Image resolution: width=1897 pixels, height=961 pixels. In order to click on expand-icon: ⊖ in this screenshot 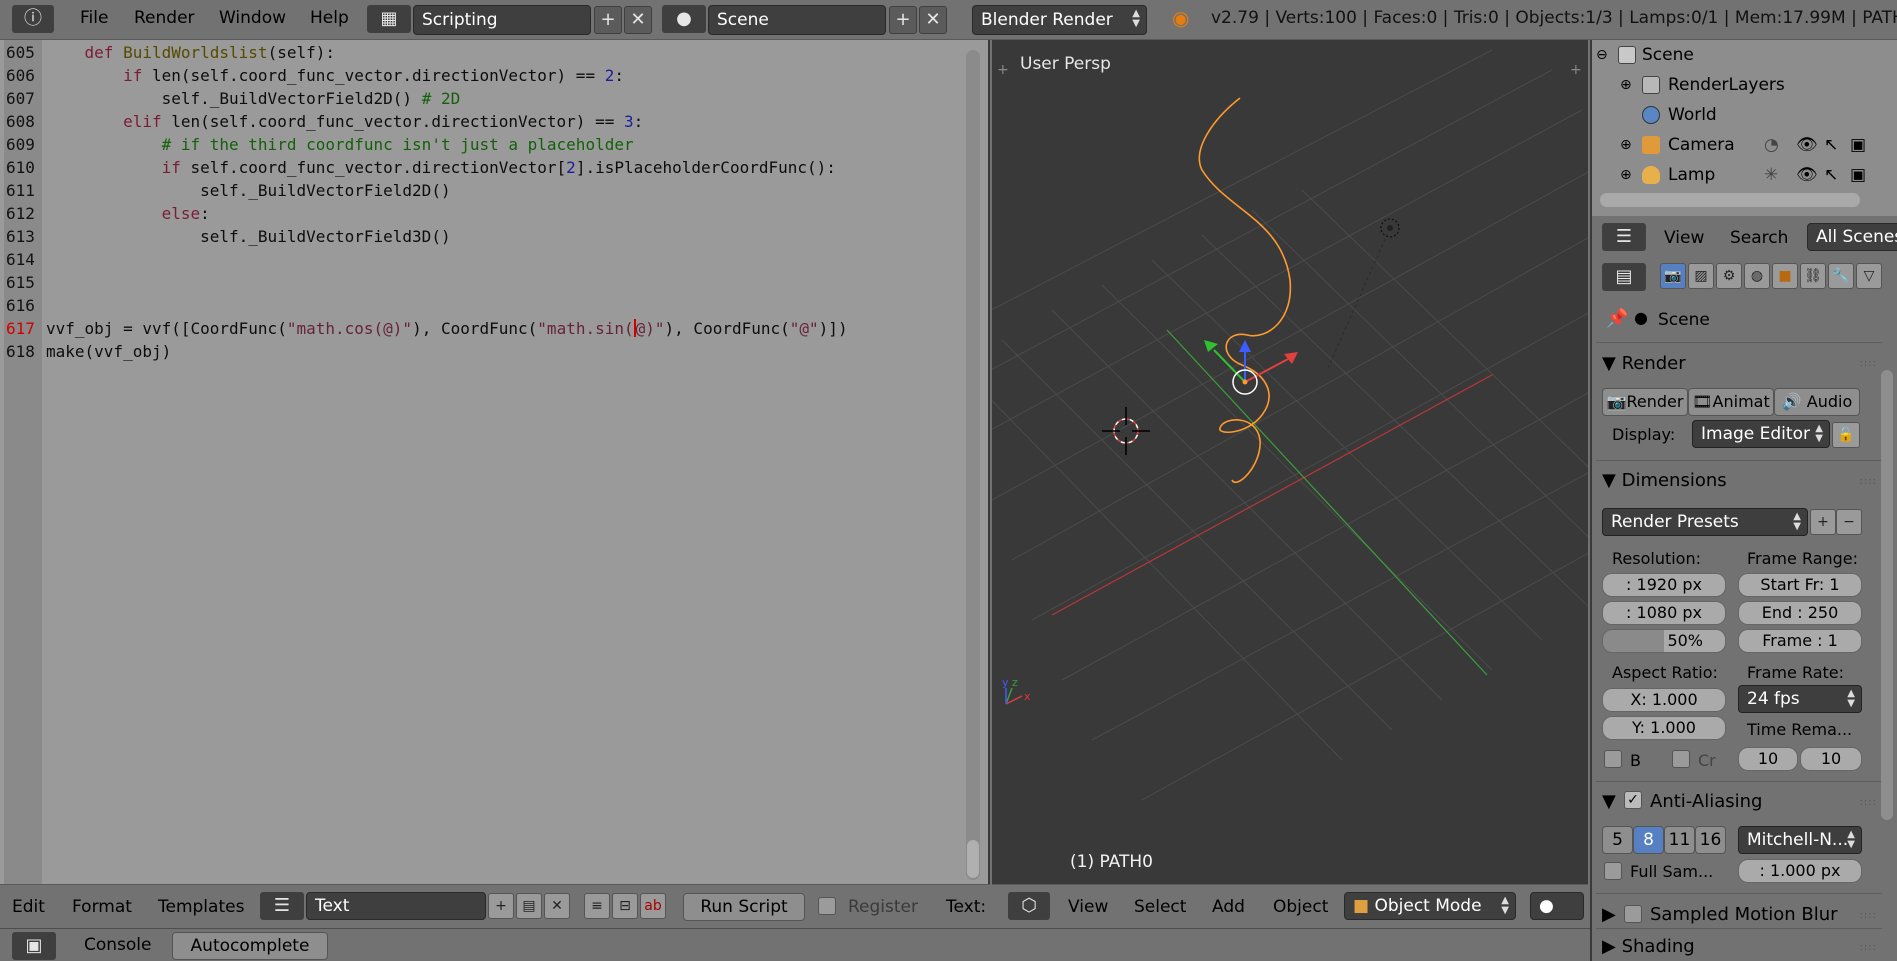, I will do `click(1602, 55)`.